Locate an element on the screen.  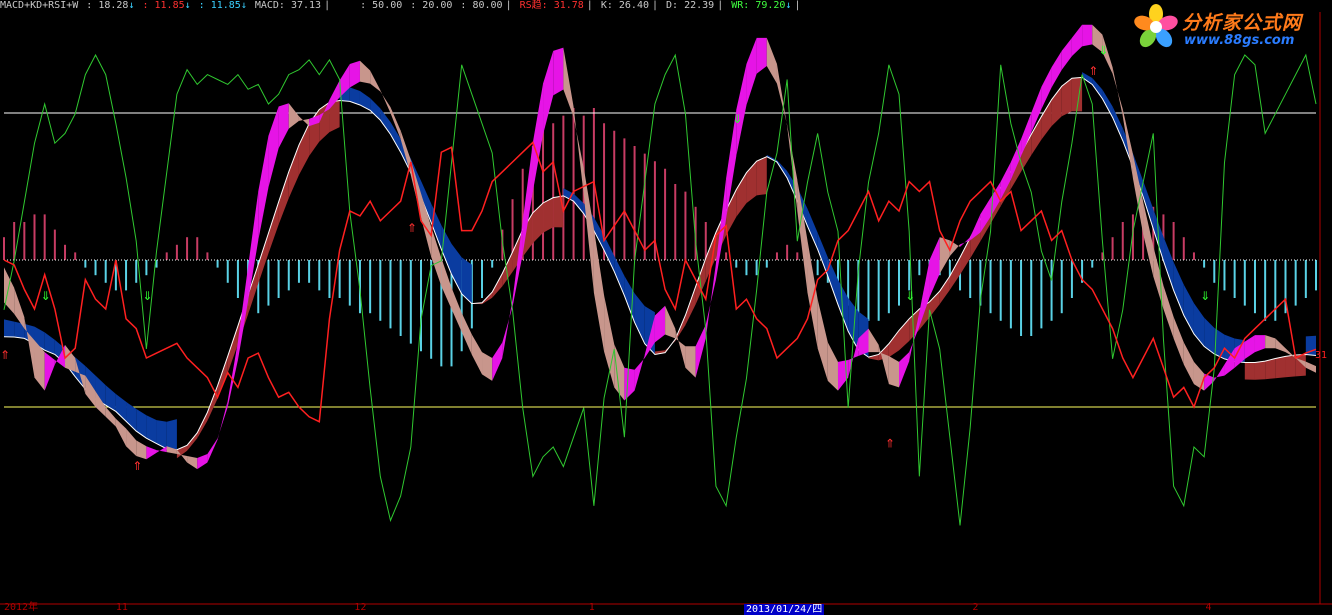
rs-end-value: 31 is located at coordinates (1321, 355).